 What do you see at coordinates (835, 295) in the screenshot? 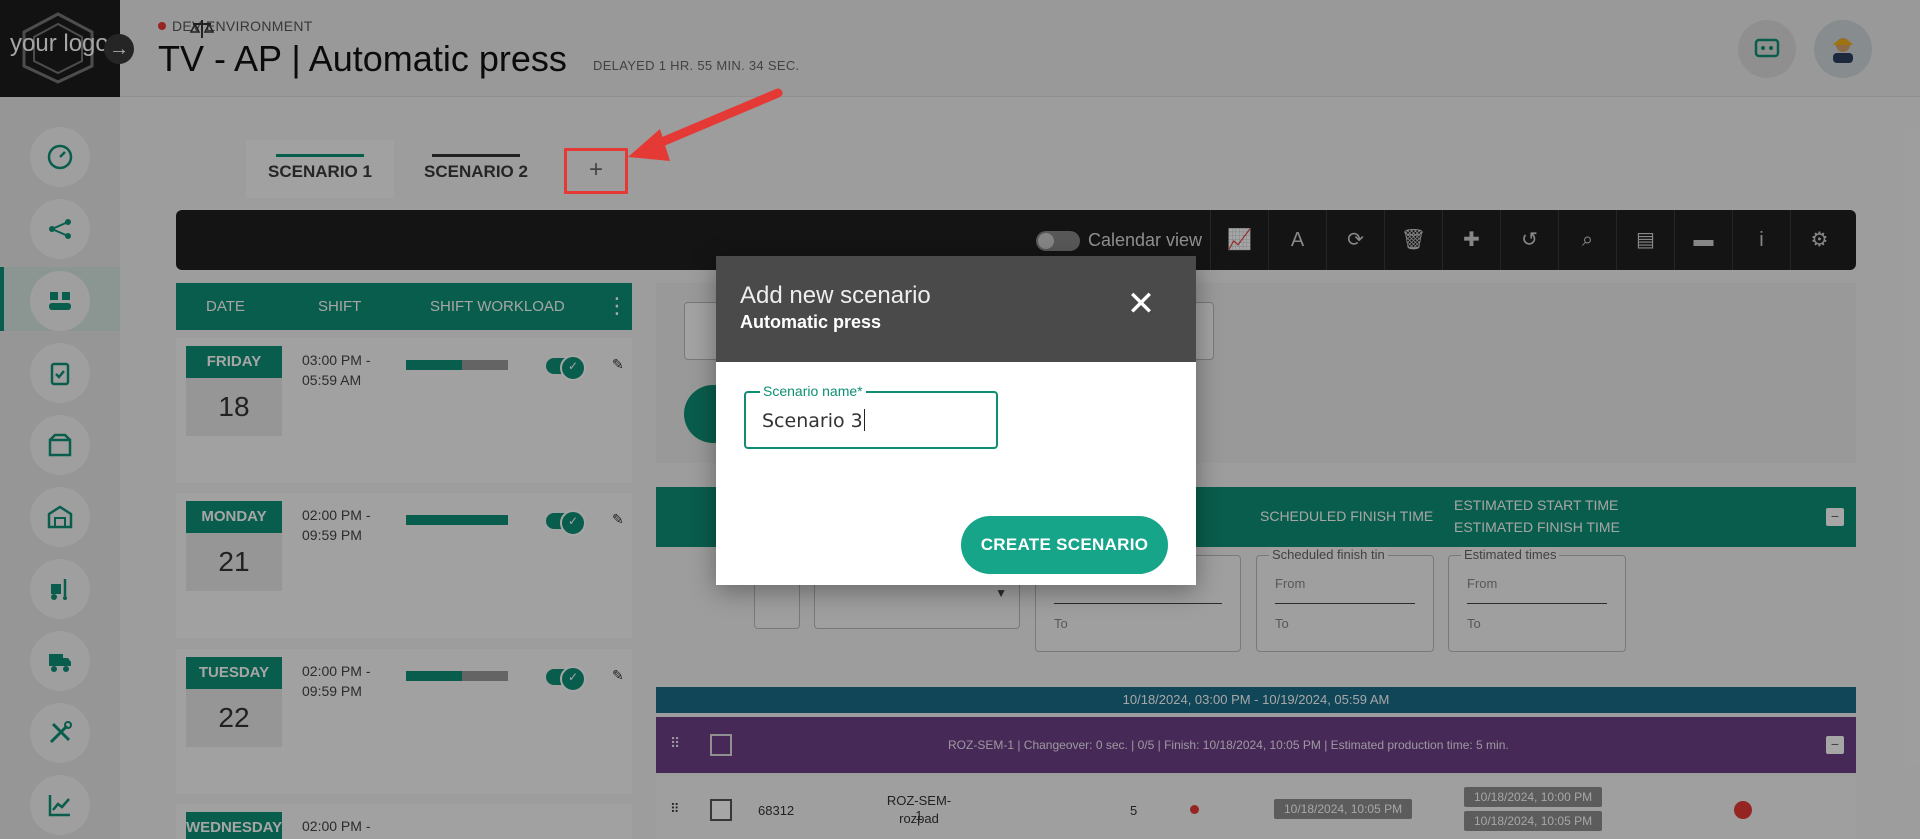
I see `dialog-title: Add new scenario` at bounding box center [835, 295].